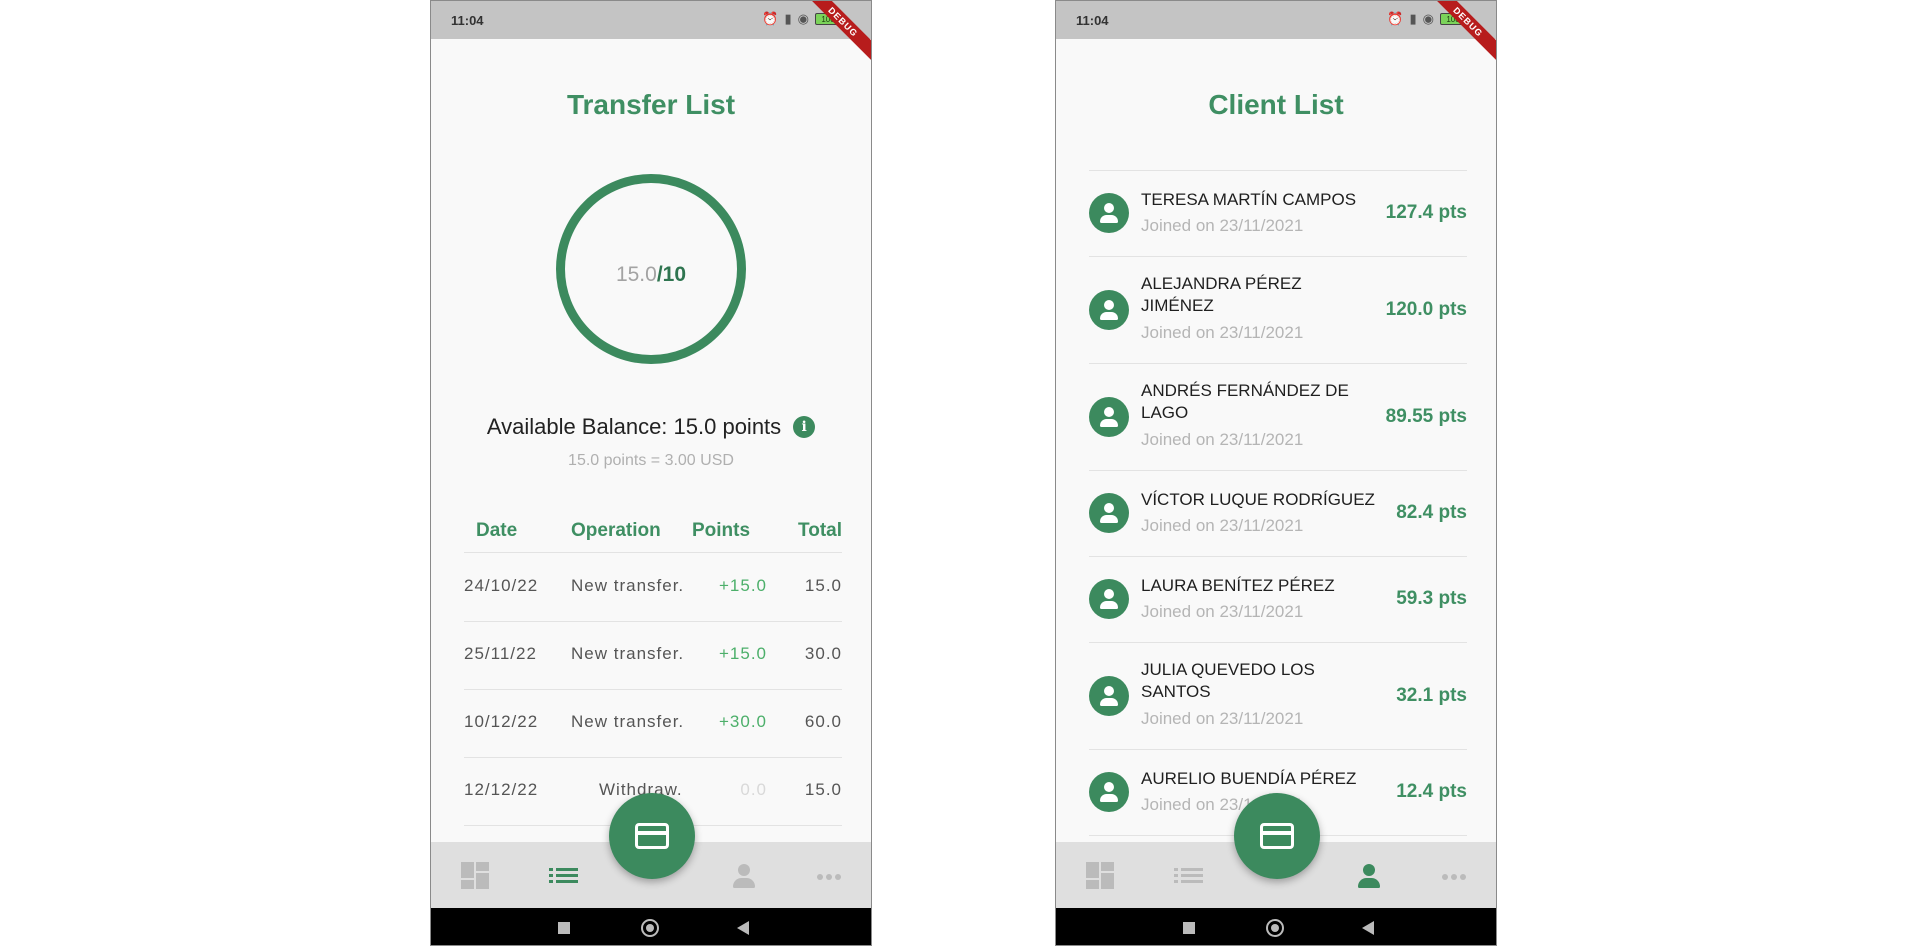  I want to click on row-points: +30.0, so click(742, 721).